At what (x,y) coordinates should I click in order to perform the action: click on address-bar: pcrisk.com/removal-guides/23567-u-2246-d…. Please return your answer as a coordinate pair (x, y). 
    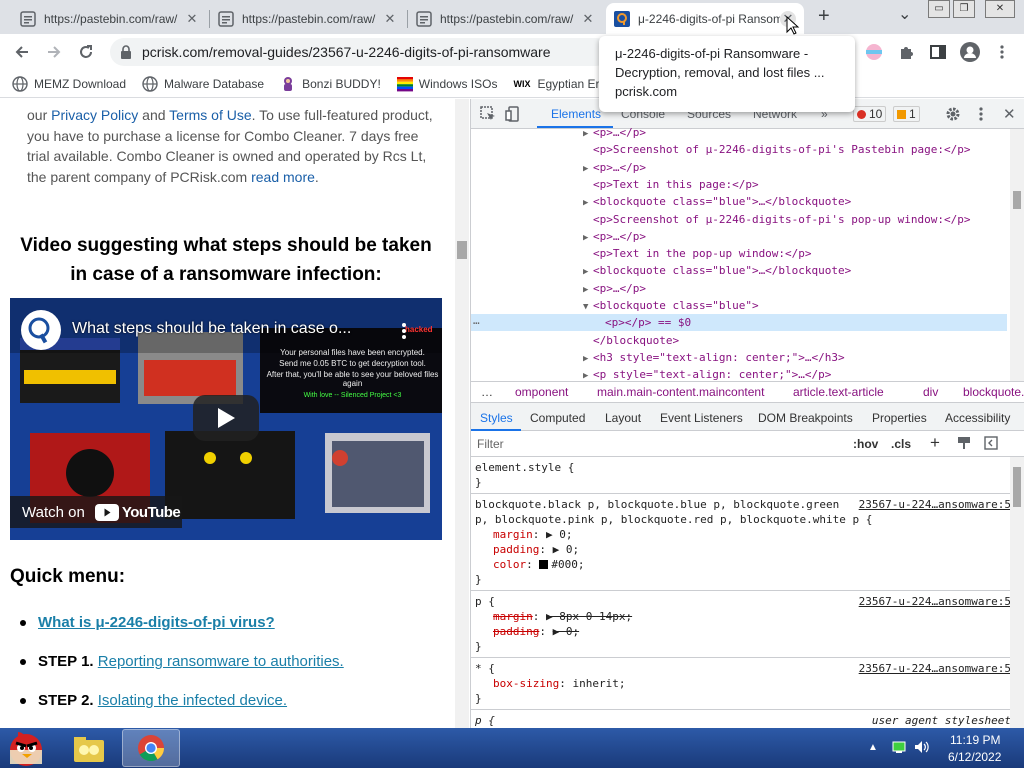
    Looking at the image, I should click on (360, 52).